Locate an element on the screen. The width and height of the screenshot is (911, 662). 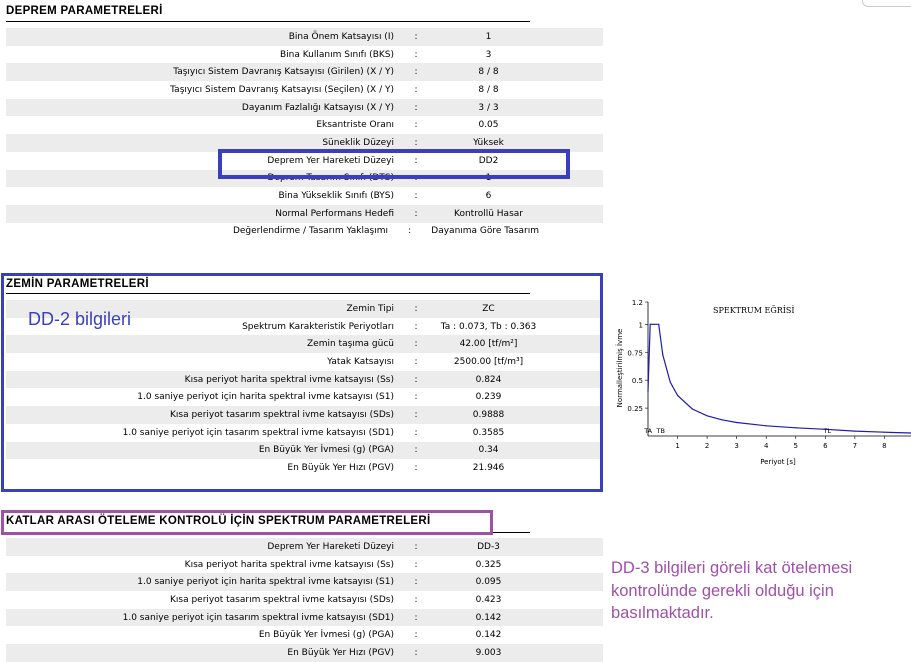
param-value: 0.05 is located at coordinates (488, 125).